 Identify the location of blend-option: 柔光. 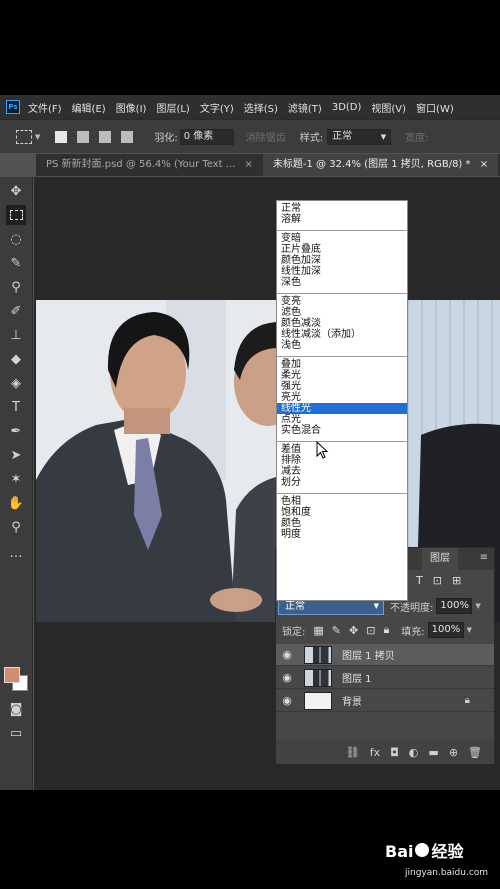
(342, 375).